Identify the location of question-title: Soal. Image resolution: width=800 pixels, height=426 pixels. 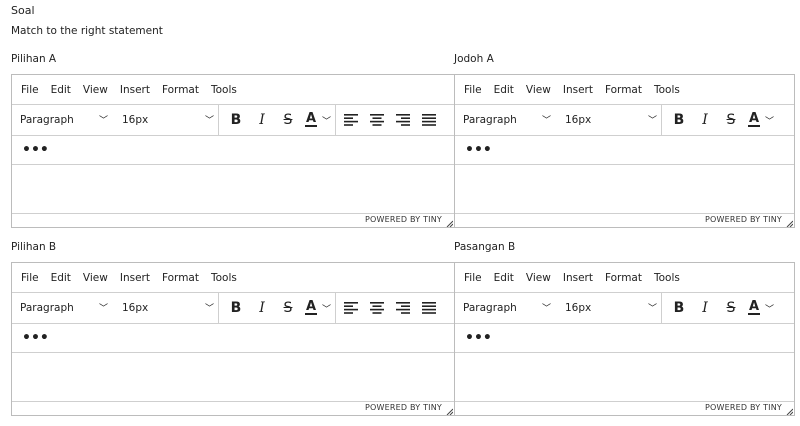
(23, 10).